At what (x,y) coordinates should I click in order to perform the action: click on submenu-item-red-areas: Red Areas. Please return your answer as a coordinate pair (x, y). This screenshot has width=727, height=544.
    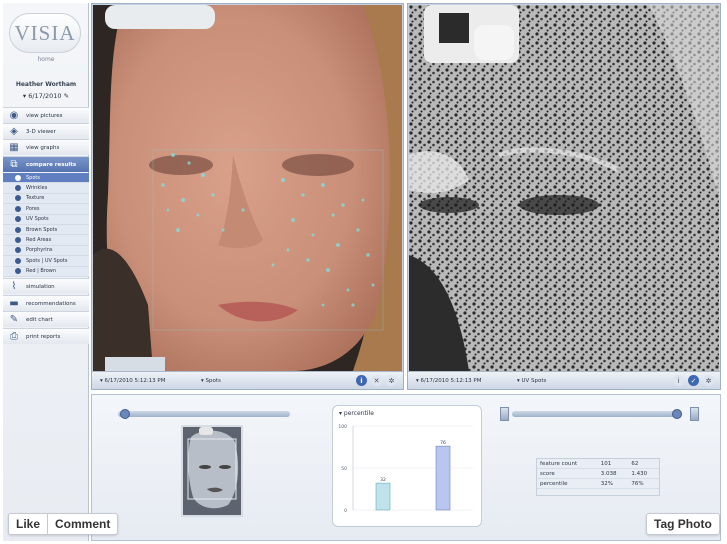
    Looking at the image, I should click on (46, 240).